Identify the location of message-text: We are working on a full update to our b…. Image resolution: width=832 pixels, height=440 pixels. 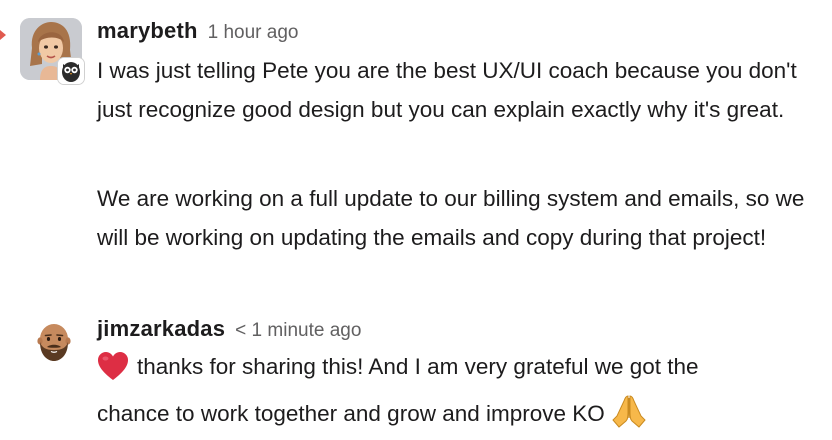
(451, 218).